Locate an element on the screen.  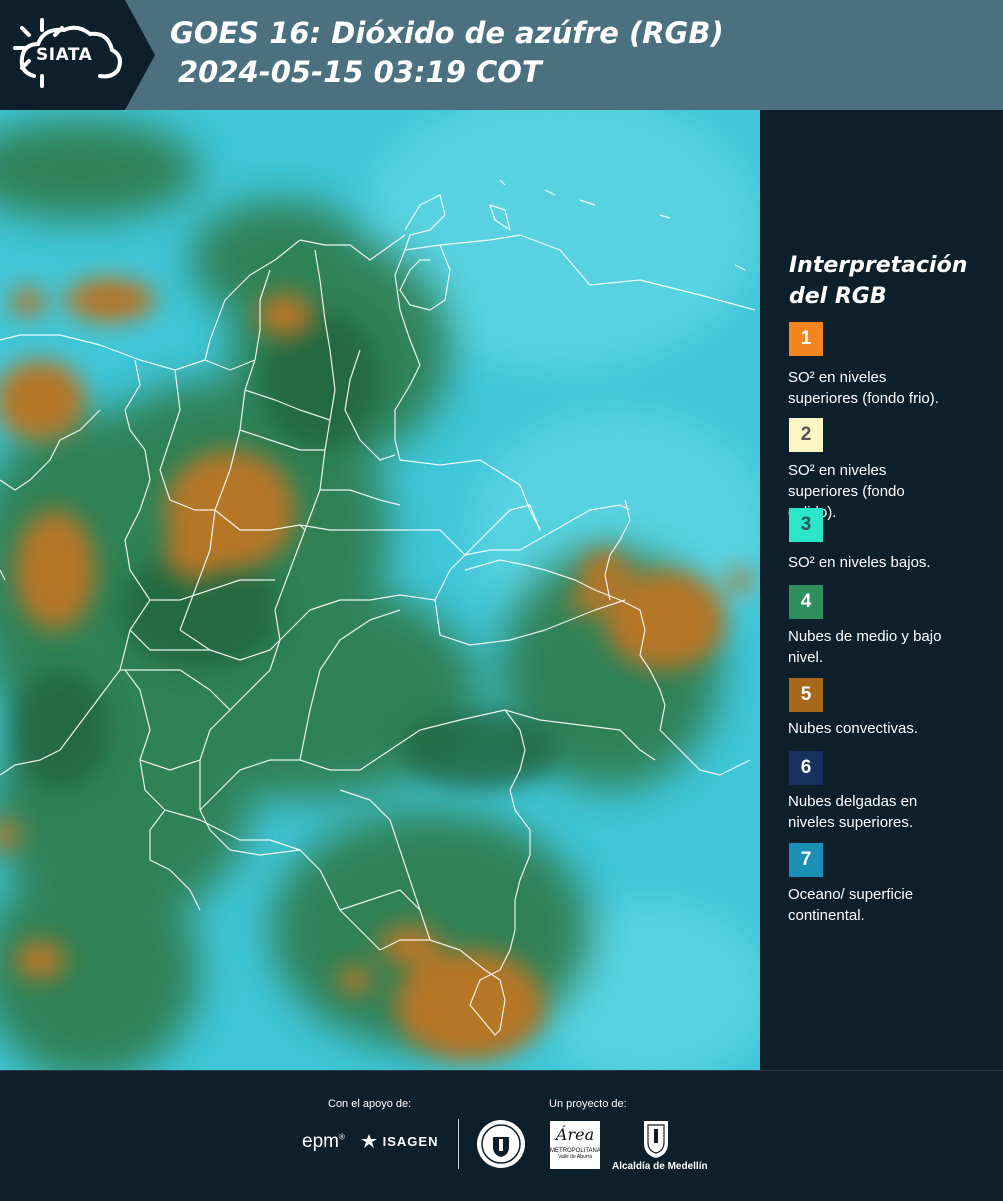
legend-swatch-7: 7 is located at coordinates (806, 860).